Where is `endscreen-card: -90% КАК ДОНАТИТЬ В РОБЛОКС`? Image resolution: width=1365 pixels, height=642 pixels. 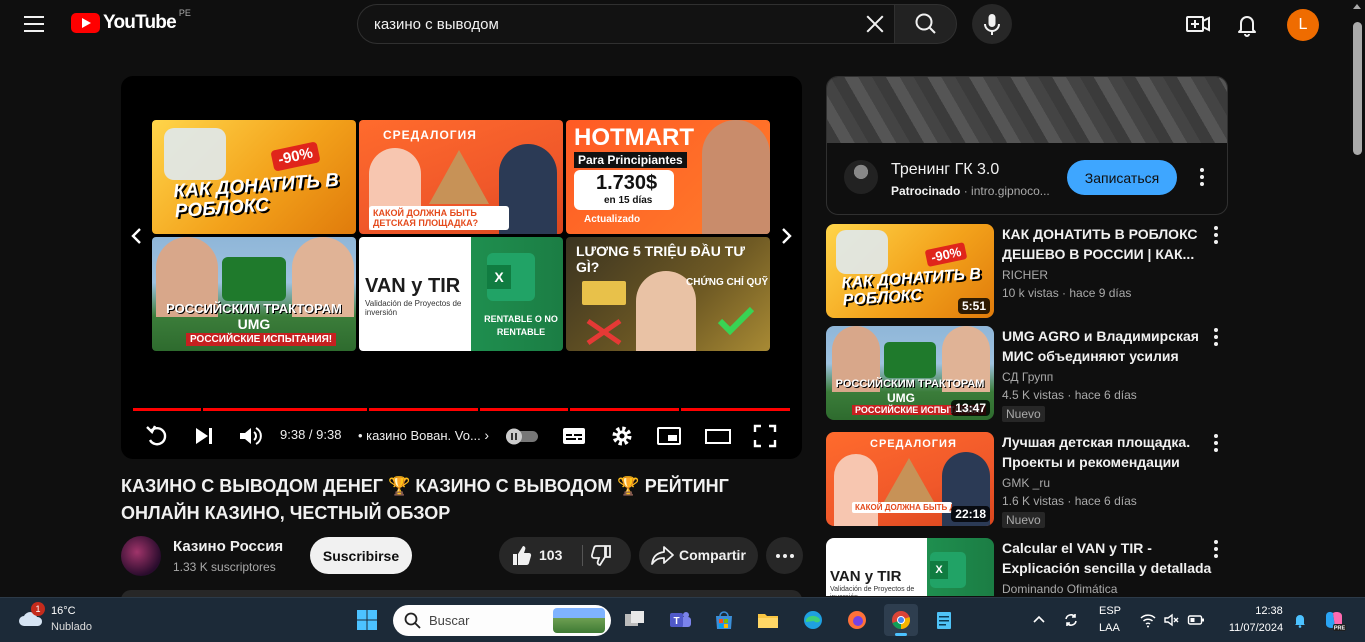
endscreen-card: -90% КАК ДОНАТИТЬ В РОБЛОКС is located at coordinates (254, 177).